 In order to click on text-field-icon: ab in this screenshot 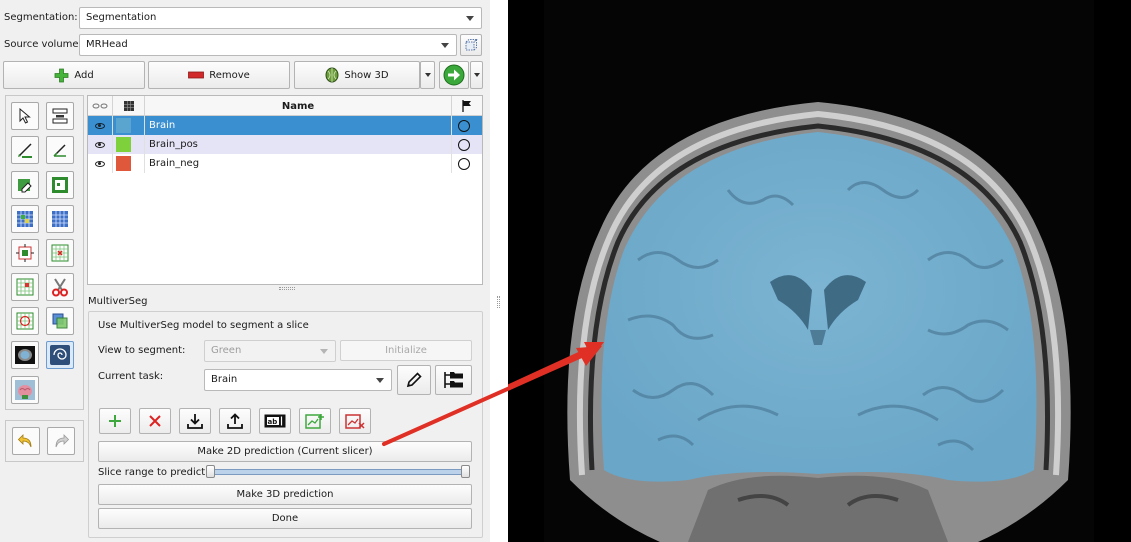, I will do `click(275, 421)`.